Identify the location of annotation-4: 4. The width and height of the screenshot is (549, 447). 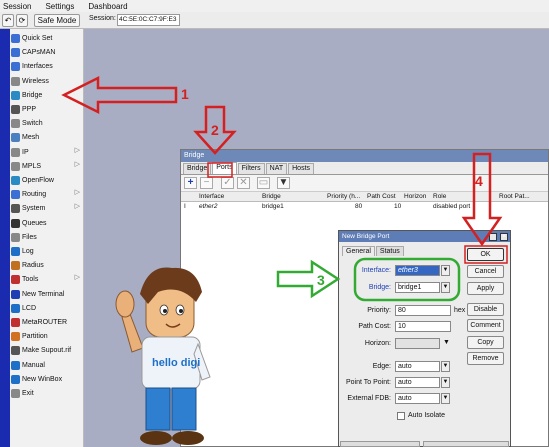
(479, 181).